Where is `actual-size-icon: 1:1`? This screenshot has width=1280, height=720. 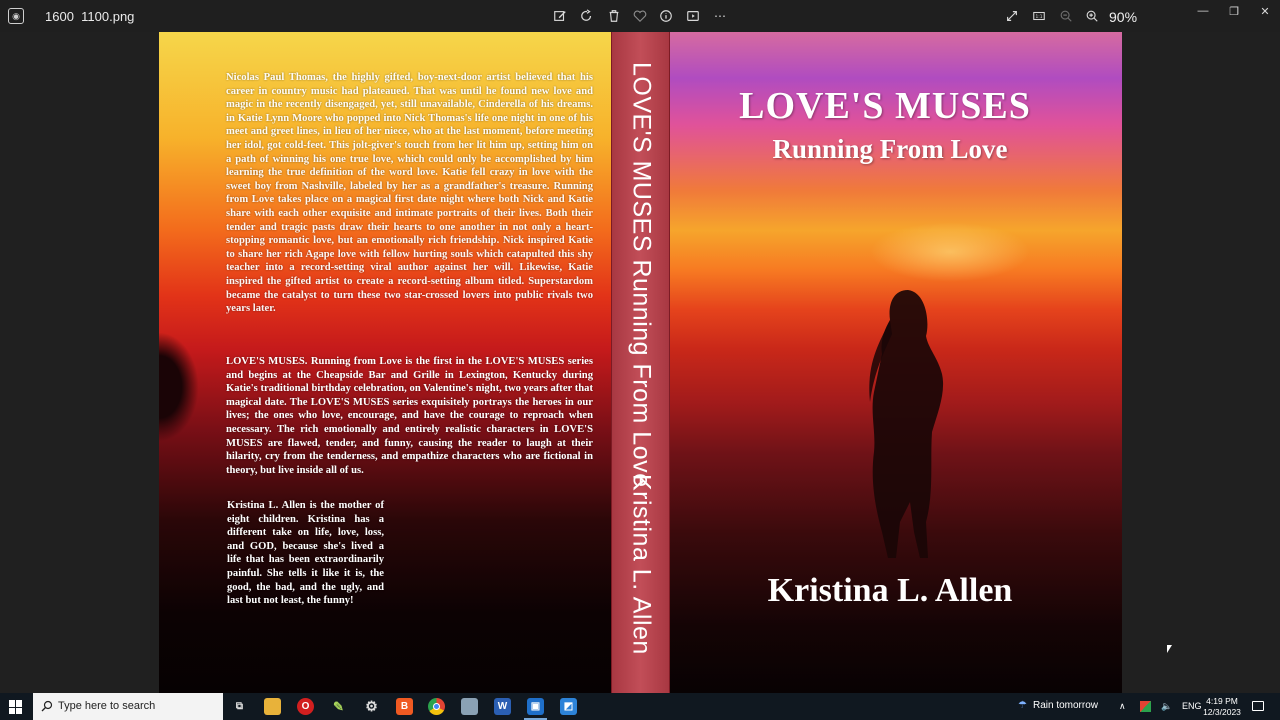
actual-size-icon: 1:1 is located at coordinates (1039, 16).